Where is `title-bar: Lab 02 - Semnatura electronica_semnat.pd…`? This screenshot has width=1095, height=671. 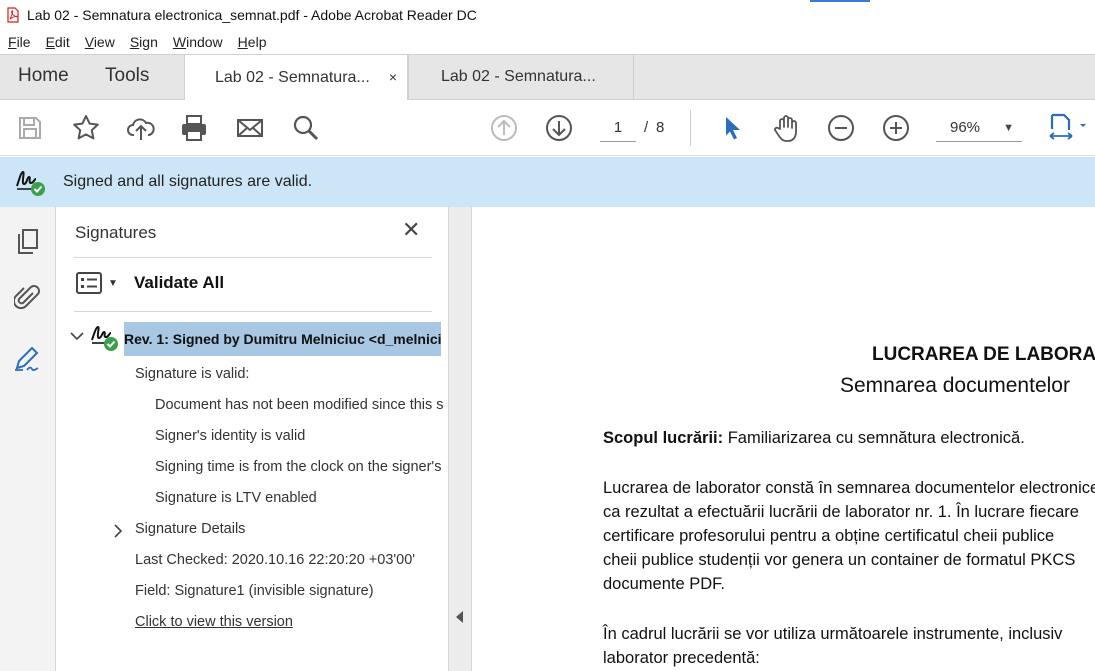
title-bar: Lab 02 - Semnatura electronica_semnat.pd… is located at coordinates (547, 15).